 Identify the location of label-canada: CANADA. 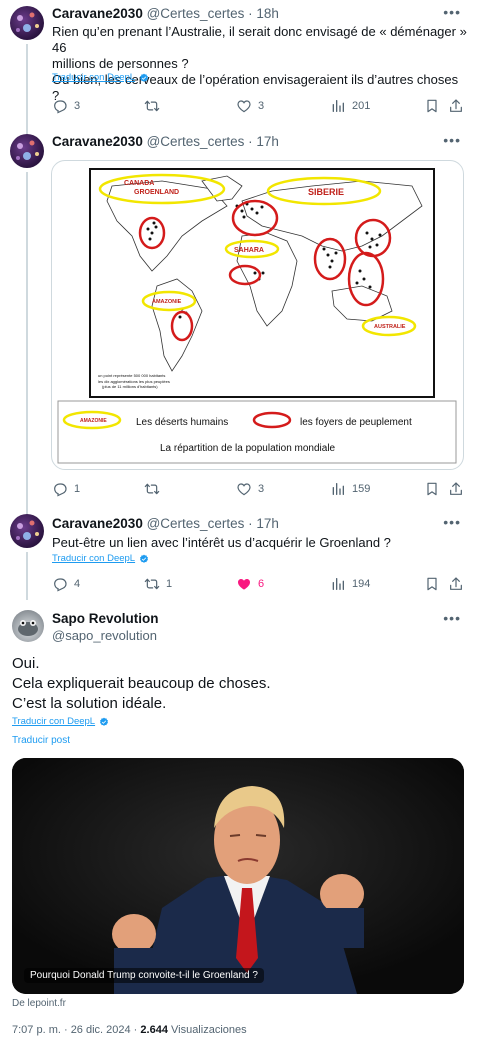
(139, 183).